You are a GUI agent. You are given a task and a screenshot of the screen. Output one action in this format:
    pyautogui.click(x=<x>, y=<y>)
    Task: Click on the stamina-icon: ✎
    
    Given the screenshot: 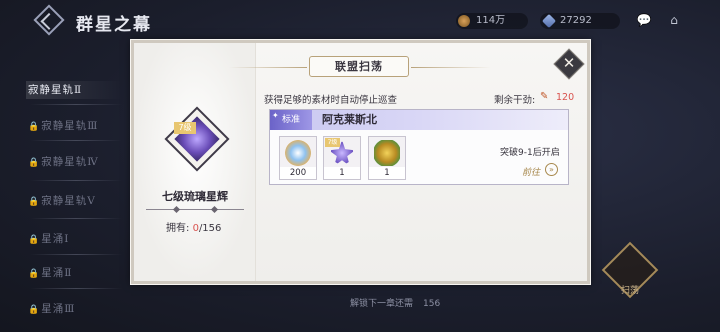 What is the action you would take?
    pyautogui.click(x=544, y=96)
    